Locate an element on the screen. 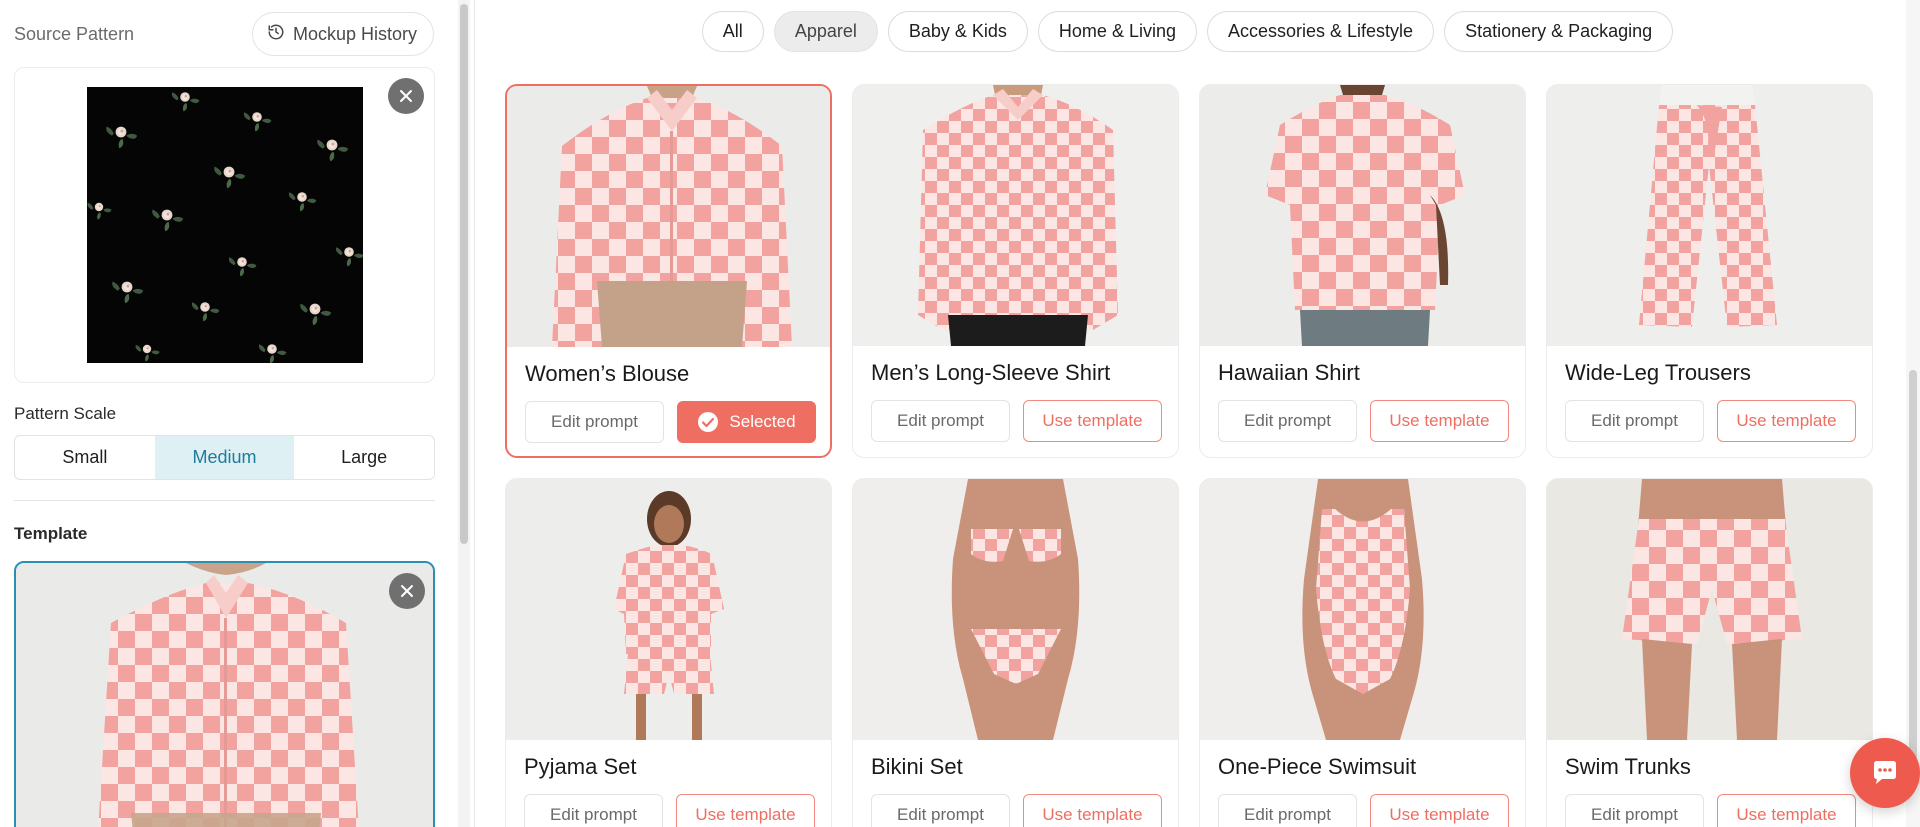 This screenshot has width=1920, height=827. template-card-womens-blouse: Women’s Blouse Edit prompt Selected is located at coordinates (668, 271).